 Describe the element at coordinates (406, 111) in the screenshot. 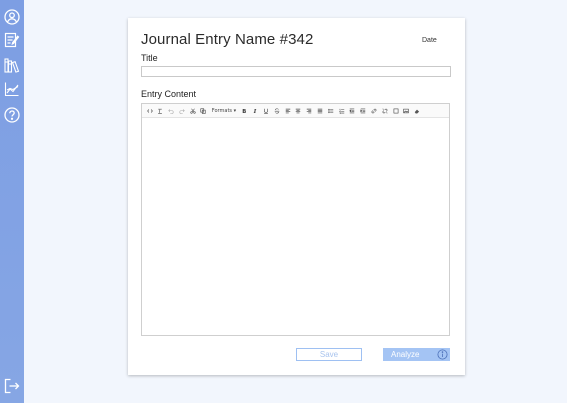

I see `image-icon` at that location.